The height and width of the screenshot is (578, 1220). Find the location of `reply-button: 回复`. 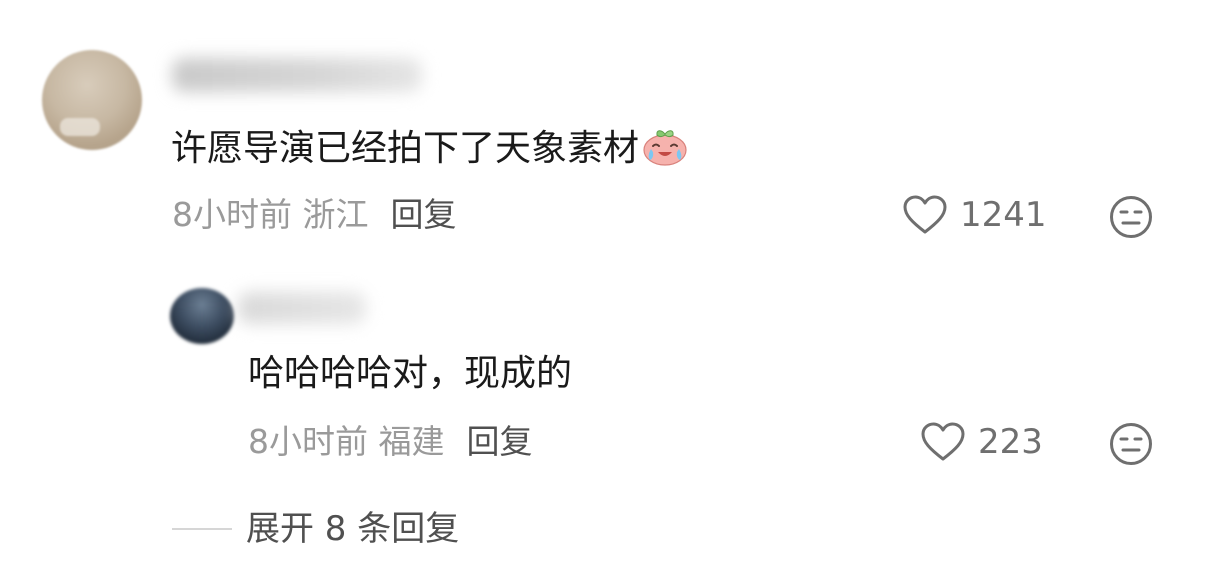

reply-button: 回复 is located at coordinates (424, 214).